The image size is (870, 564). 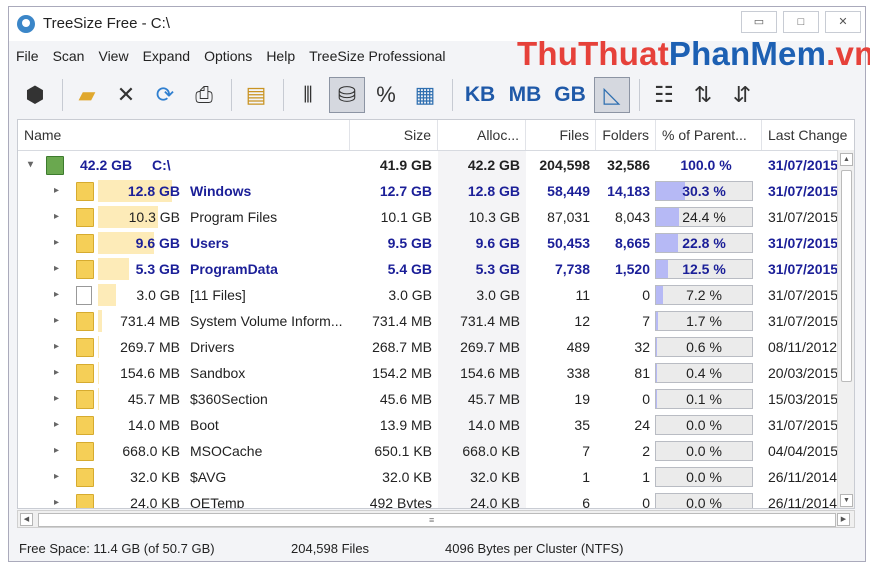 What do you see at coordinates (26, 519) in the screenshot?
I see `scroll-left-icon: ◀` at bounding box center [26, 519].